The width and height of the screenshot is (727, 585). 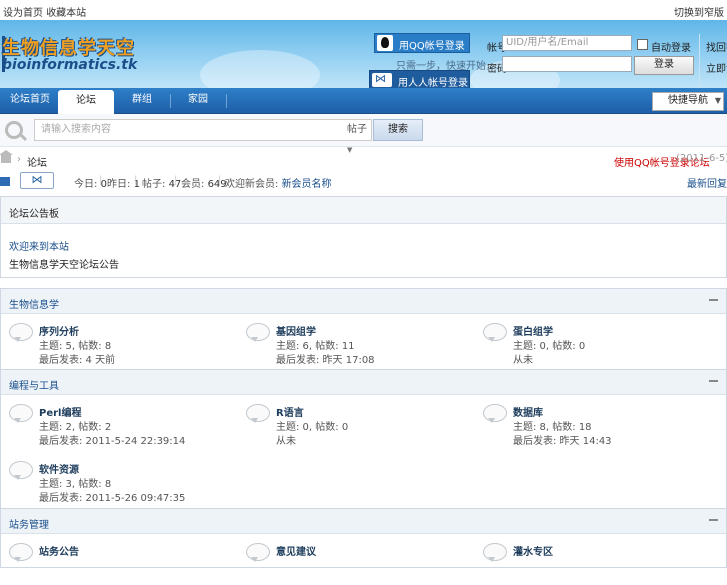 What do you see at coordinates (190, 130) in the screenshot?
I see `search-input: 请输入搜索内容` at bounding box center [190, 130].